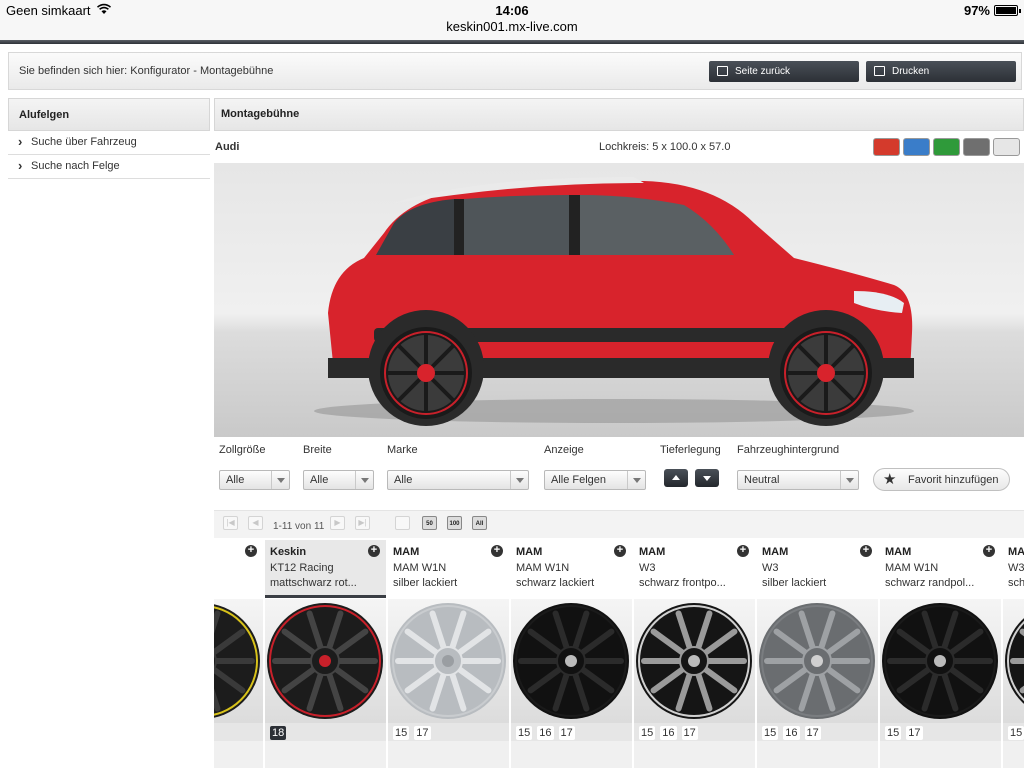  I want to click on marke-value: Alle, so click(403, 480).